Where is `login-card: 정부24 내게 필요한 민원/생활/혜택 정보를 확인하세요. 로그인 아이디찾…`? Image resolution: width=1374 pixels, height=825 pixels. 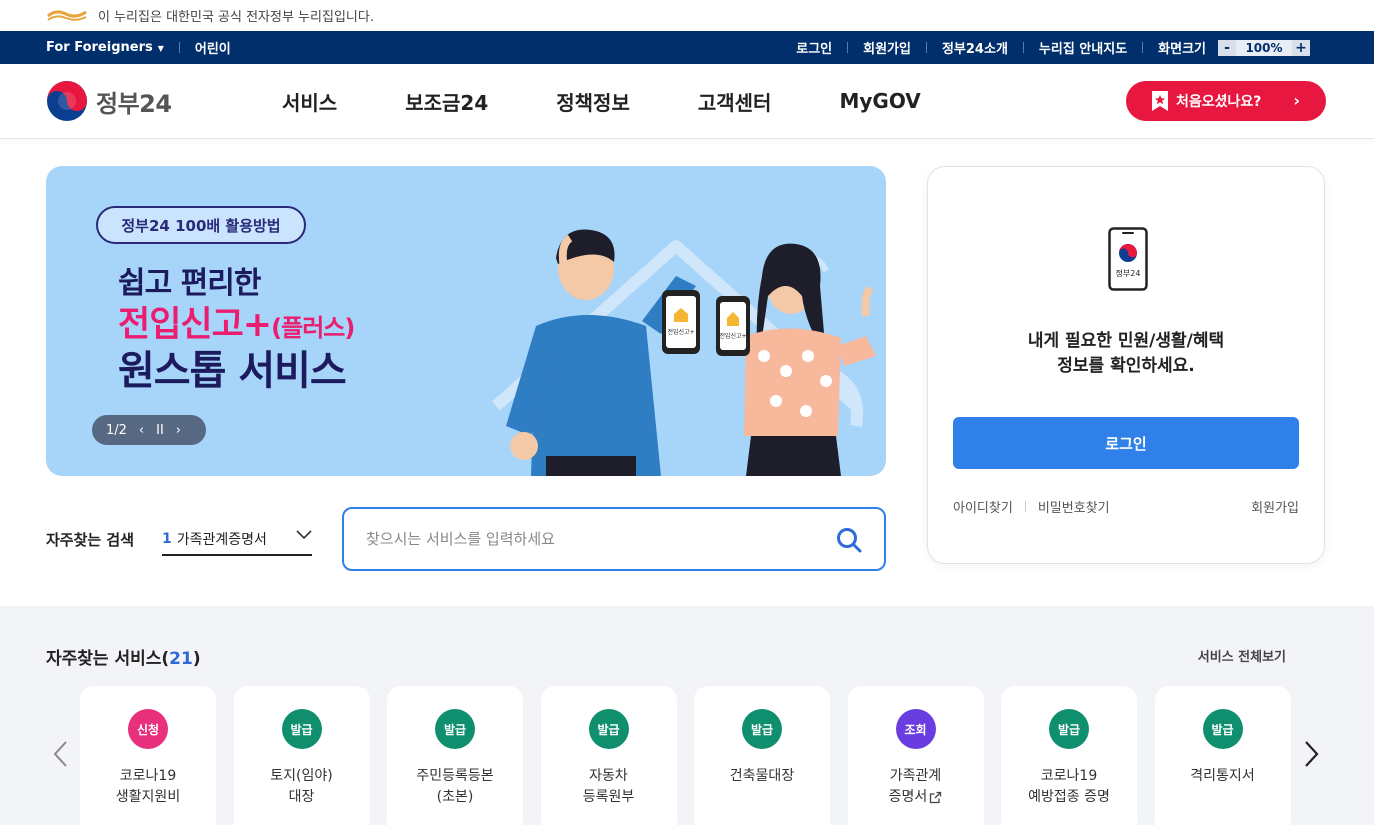 login-card: 정부24 내게 필요한 민원/생활/혜택 정보를 확인하세요. 로그인 아이디찾… is located at coordinates (1126, 365).